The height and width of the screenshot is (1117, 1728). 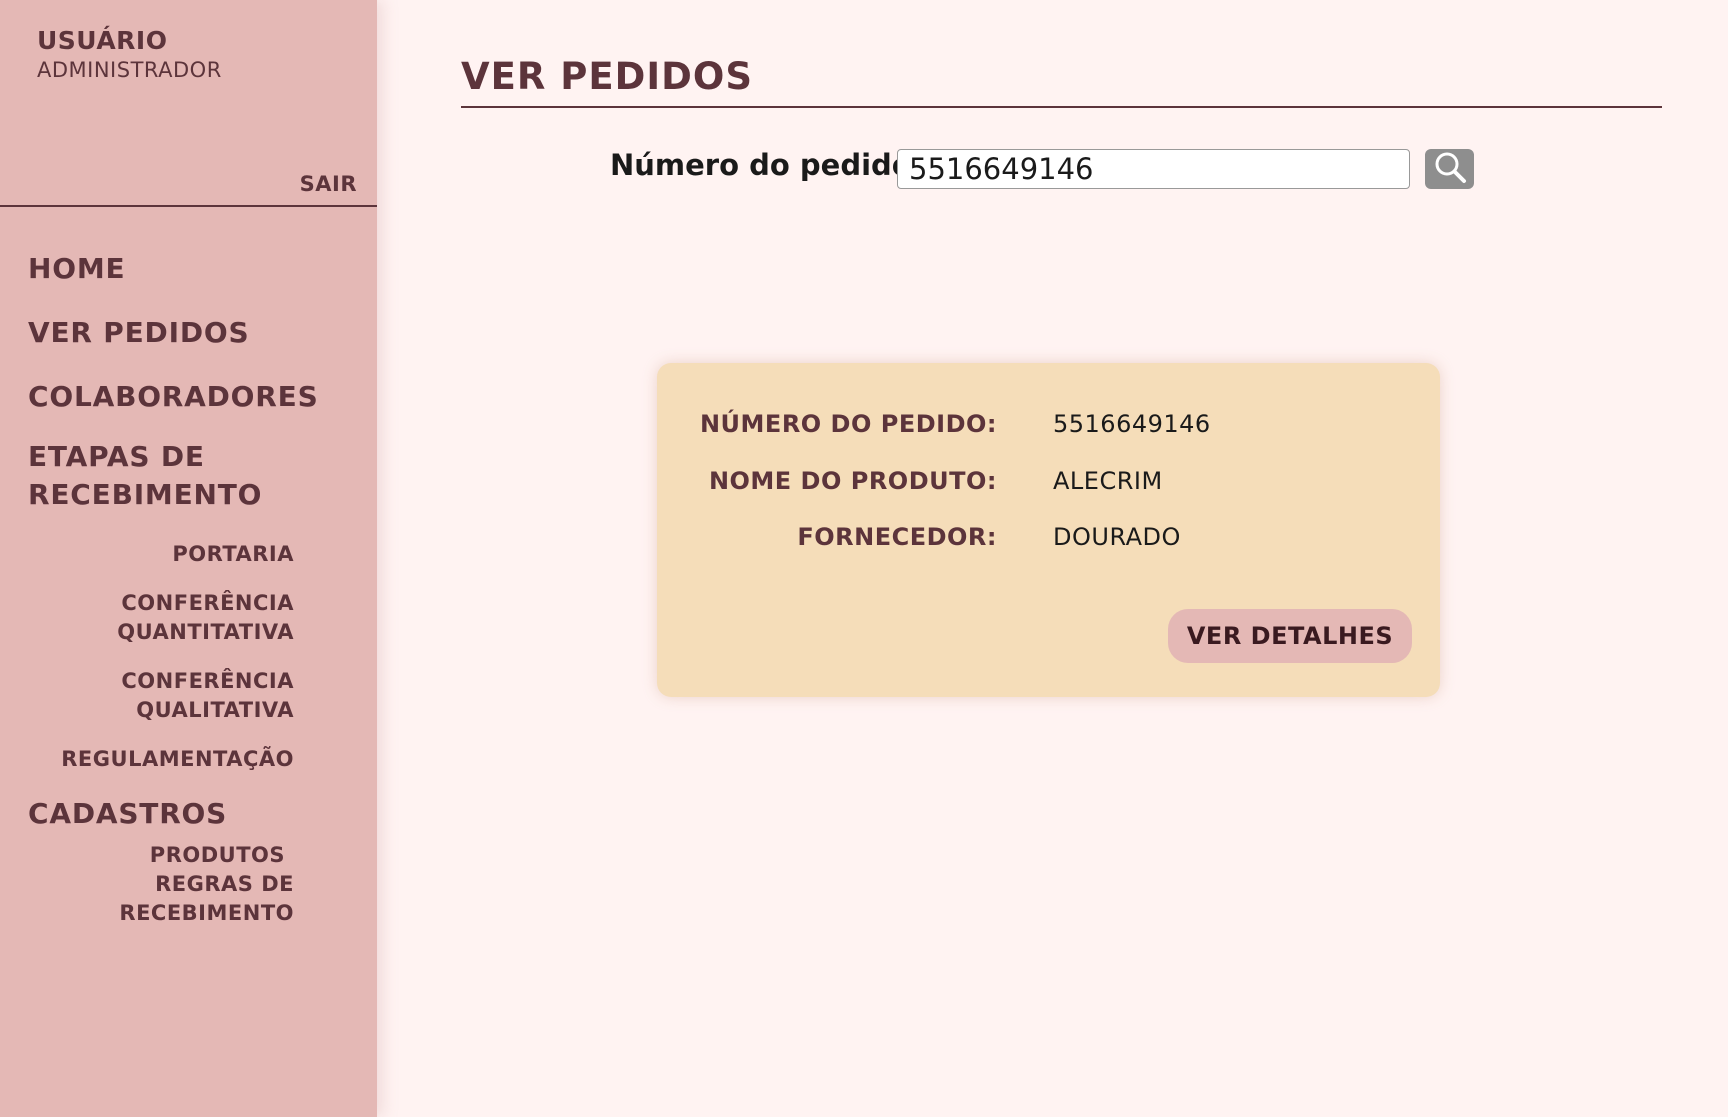 What do you see at coordinates (215, 710) in the screenshot?
I see `nav-subitem-qual-line2: QUALITATIVA` at bounding box center [215, 710].